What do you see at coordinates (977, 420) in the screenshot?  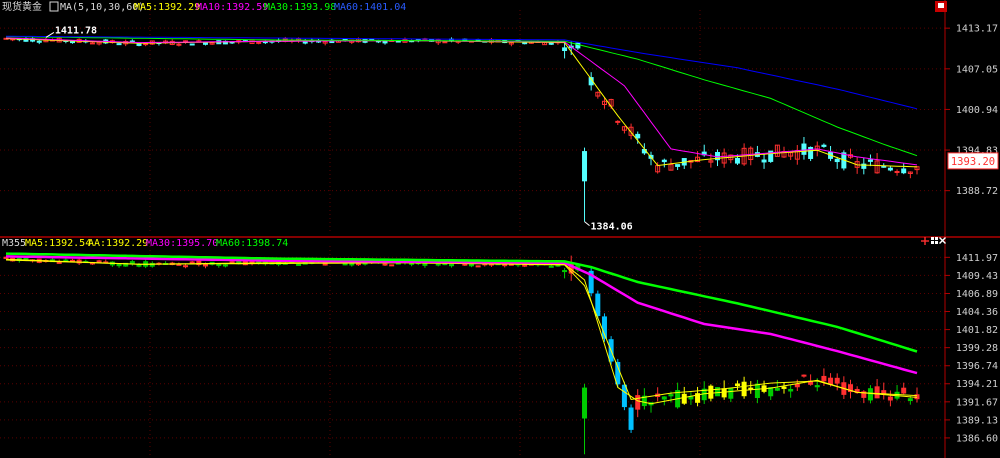 I see `price-tick-label: 1389.13` at bounding box center [977, 420].